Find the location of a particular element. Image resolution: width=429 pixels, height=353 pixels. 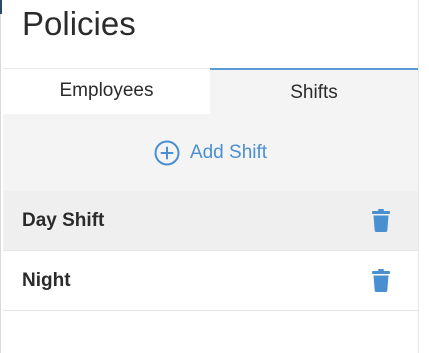

shift-label: Night is located at coordinates (46, 280).